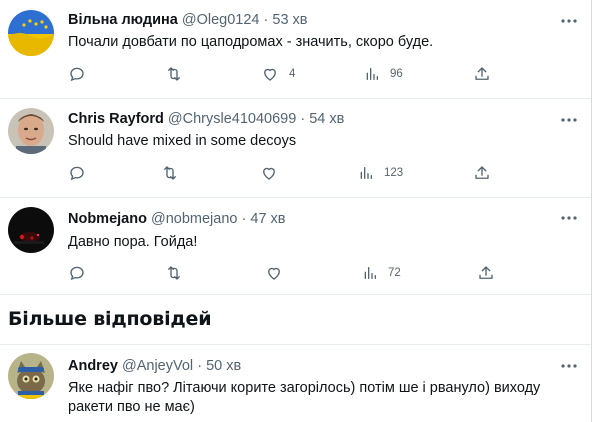 The image size is (599, 422). I want to click on tweet-text: Давно пора. Гойда!, so click(133, 242).